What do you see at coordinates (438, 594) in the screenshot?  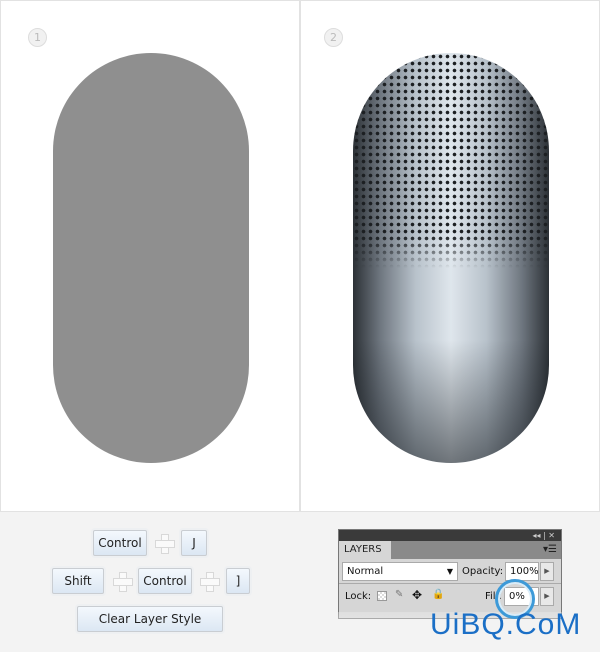 I see `lock-all-padlock-icon: 🔒` at bounding box center [438, 594].